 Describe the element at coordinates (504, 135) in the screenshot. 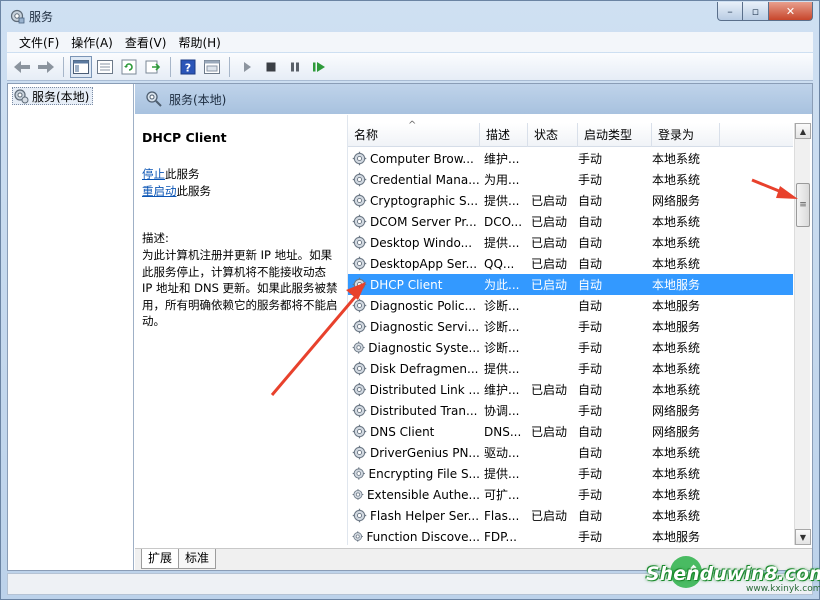

I see `column-header-description: 描述` at that location.